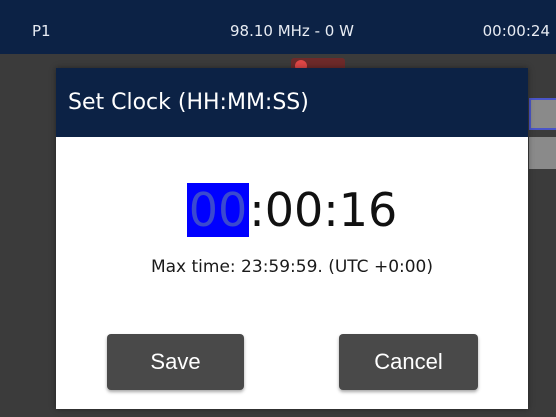 The image size is (556, 417). I want to click on max-time-hint: Max time: 23:59:59. (UTC +0:00), so click(292, 267).